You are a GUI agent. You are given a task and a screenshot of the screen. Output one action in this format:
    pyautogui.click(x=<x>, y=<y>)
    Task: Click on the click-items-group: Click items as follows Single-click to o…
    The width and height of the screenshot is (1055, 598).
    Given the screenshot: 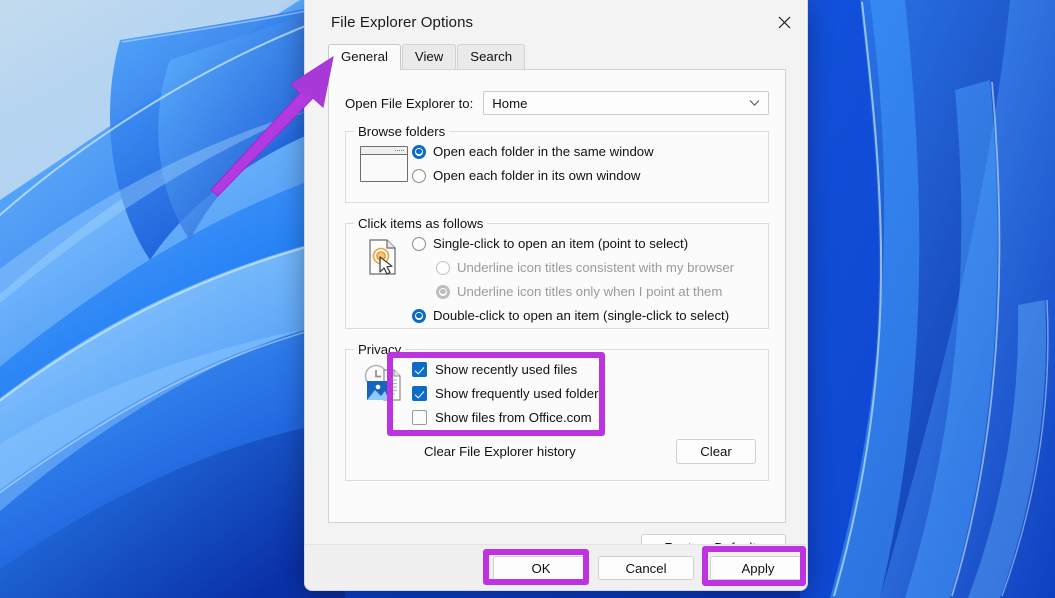 What is the action you would take?
    pyautogui.click(x=557, y=272)
    